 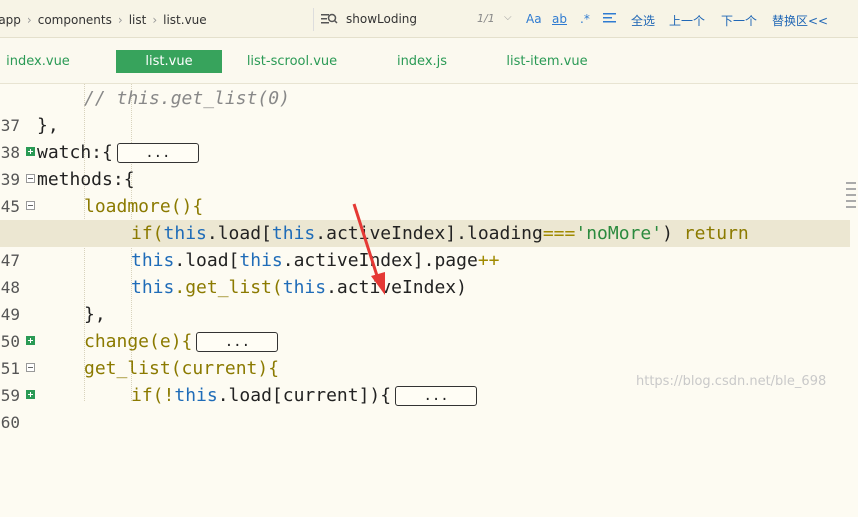 What do you see at coordinates (425, 326) in the screenshot?
I see `code-line: 50 },` at bounding box center [425, 326].